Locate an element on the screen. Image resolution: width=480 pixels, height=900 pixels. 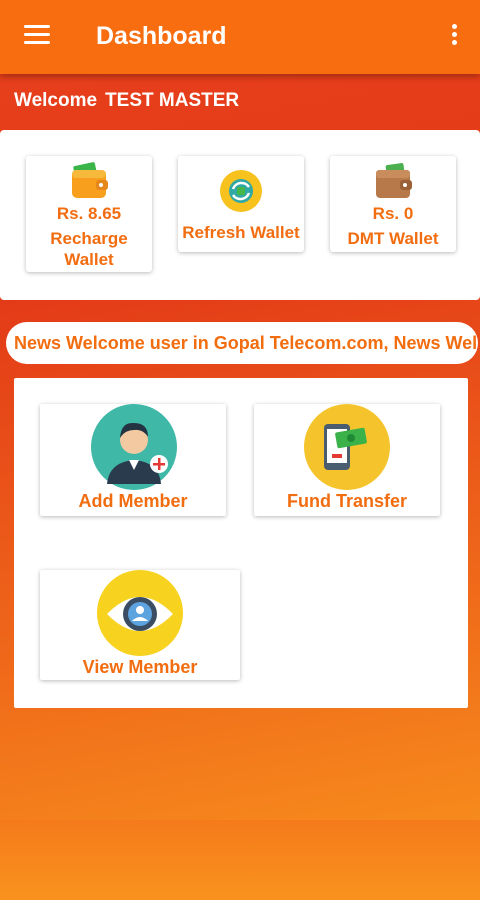
refresh-wallet-label: Refresh Wallet is located at coordinates (241, 232).